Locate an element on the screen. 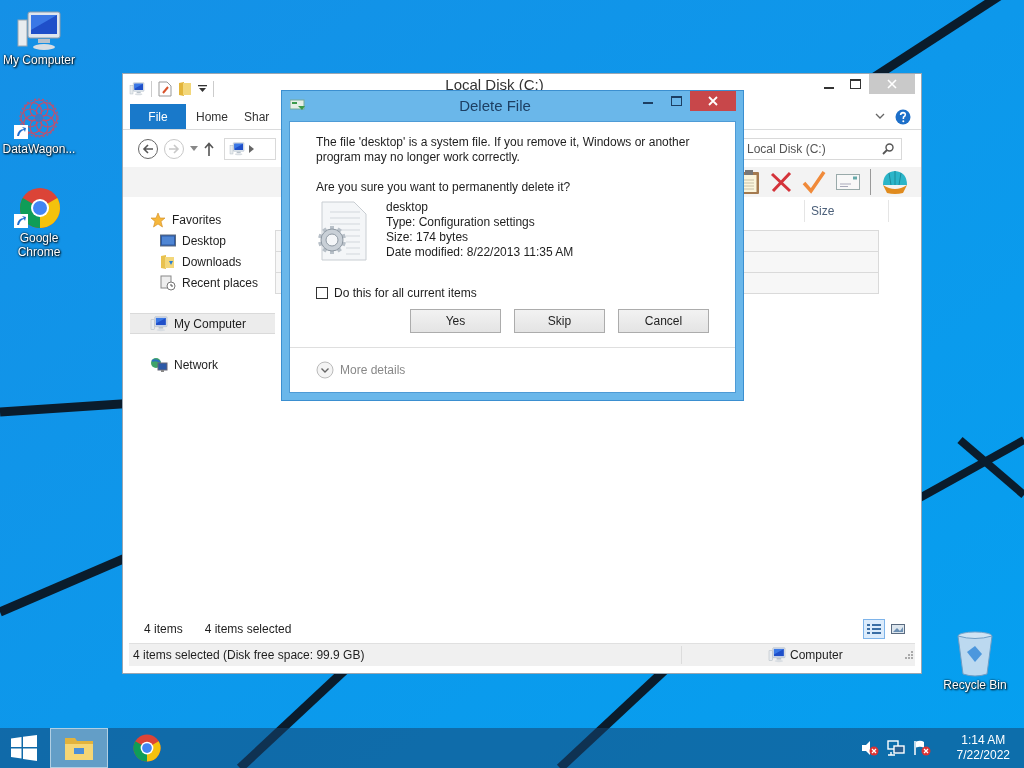 The width and height of the screenshot is (1024, 768). flag-icon is located at coordinates (921, 748).